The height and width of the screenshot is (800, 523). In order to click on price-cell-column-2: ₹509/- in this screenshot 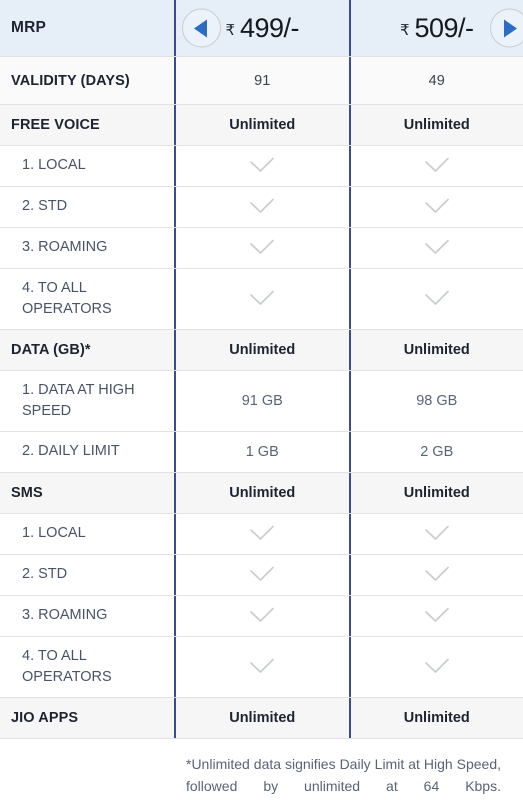, I will do `click(435, 28)`.